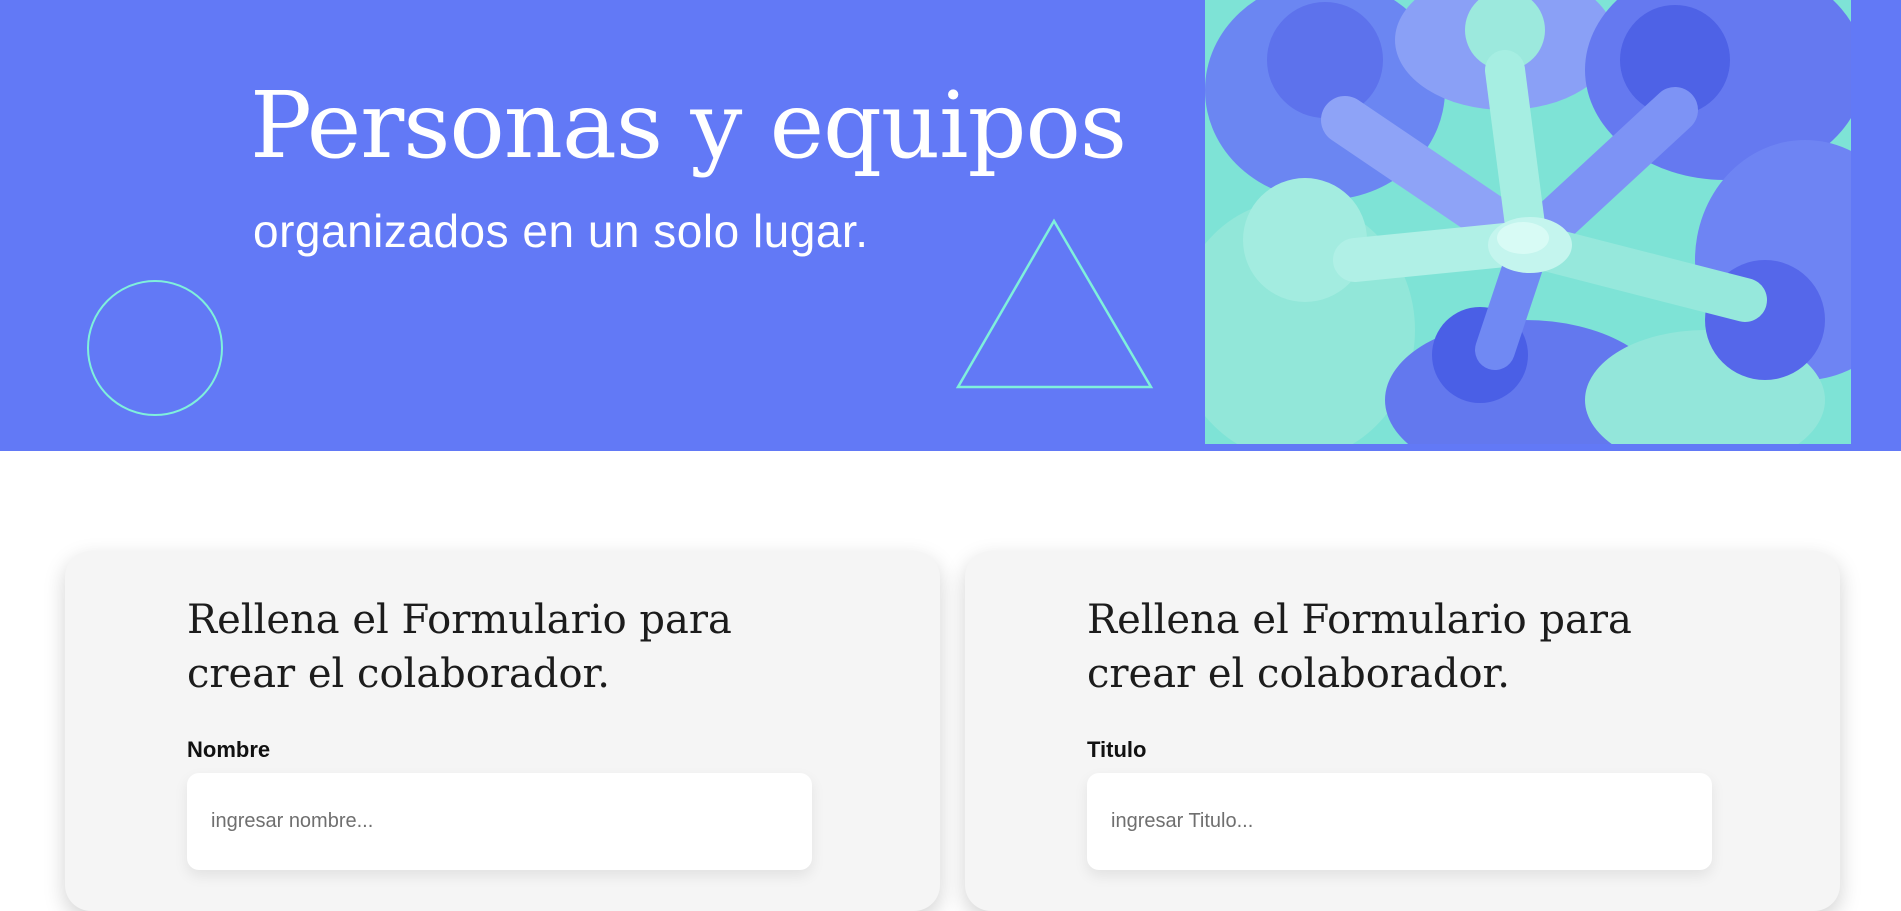  I want to click on decorative-circle, so click(155, 348).